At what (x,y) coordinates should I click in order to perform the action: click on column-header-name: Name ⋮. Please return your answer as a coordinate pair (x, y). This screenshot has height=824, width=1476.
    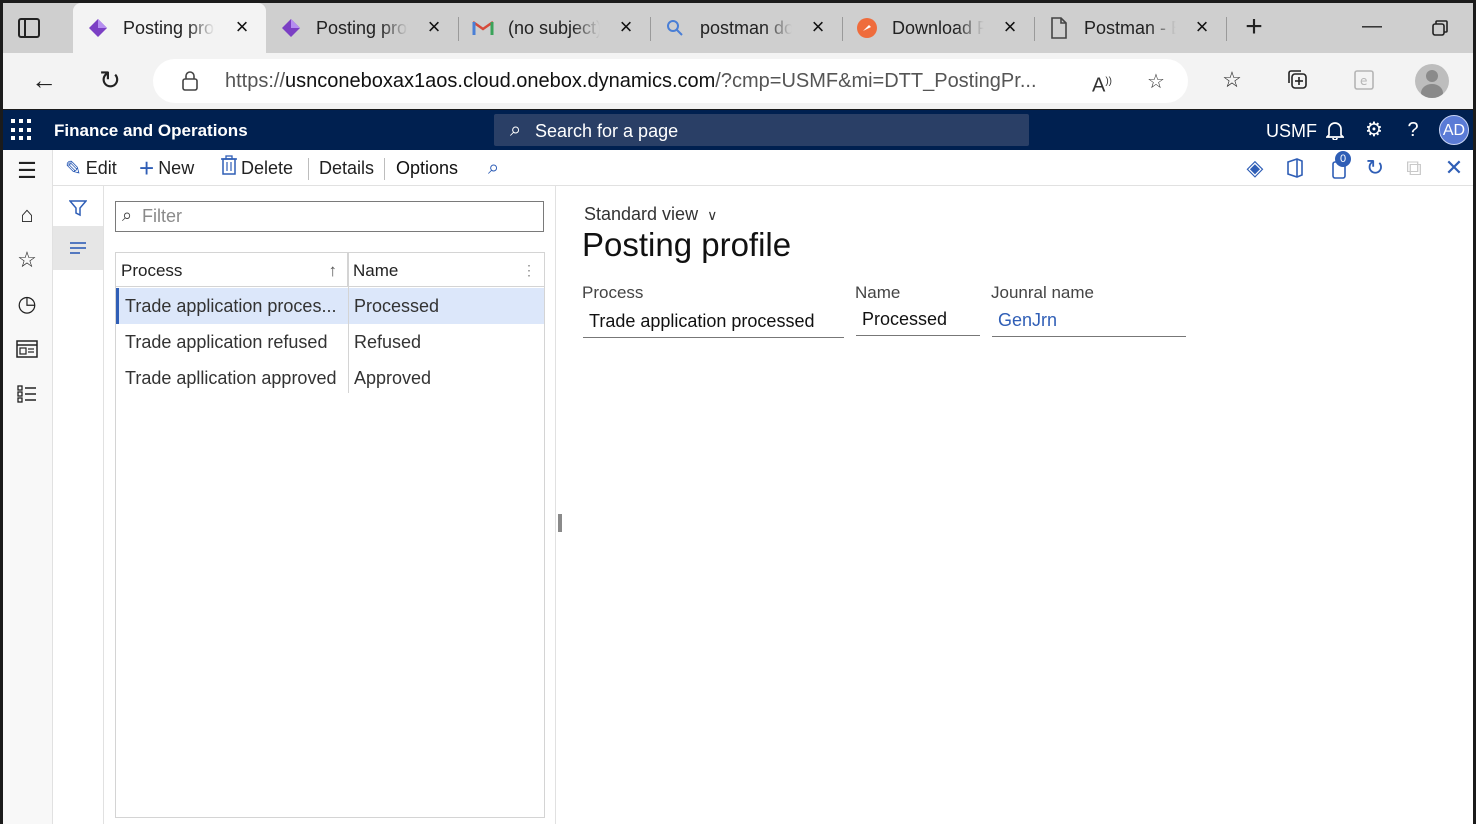
    Looking at the image, I should click on (446, 270).